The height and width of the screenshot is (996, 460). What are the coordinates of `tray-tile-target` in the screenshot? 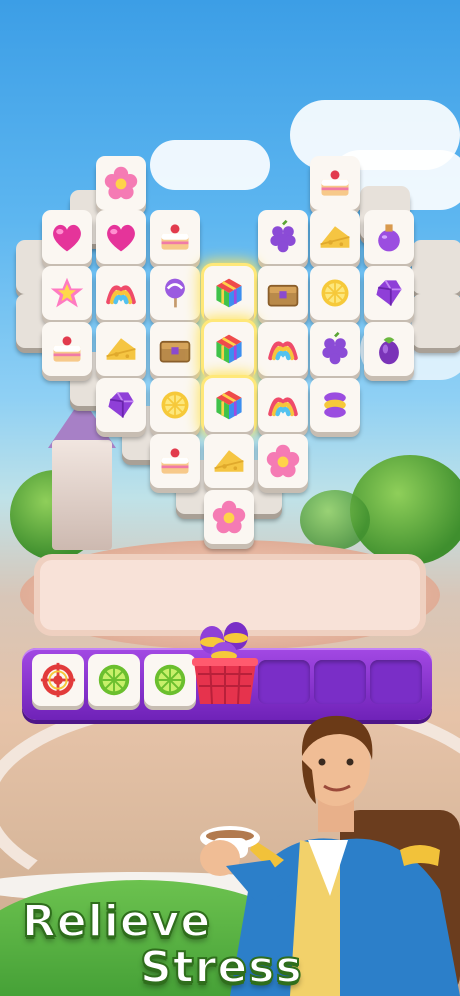 It's located at (58, 680).